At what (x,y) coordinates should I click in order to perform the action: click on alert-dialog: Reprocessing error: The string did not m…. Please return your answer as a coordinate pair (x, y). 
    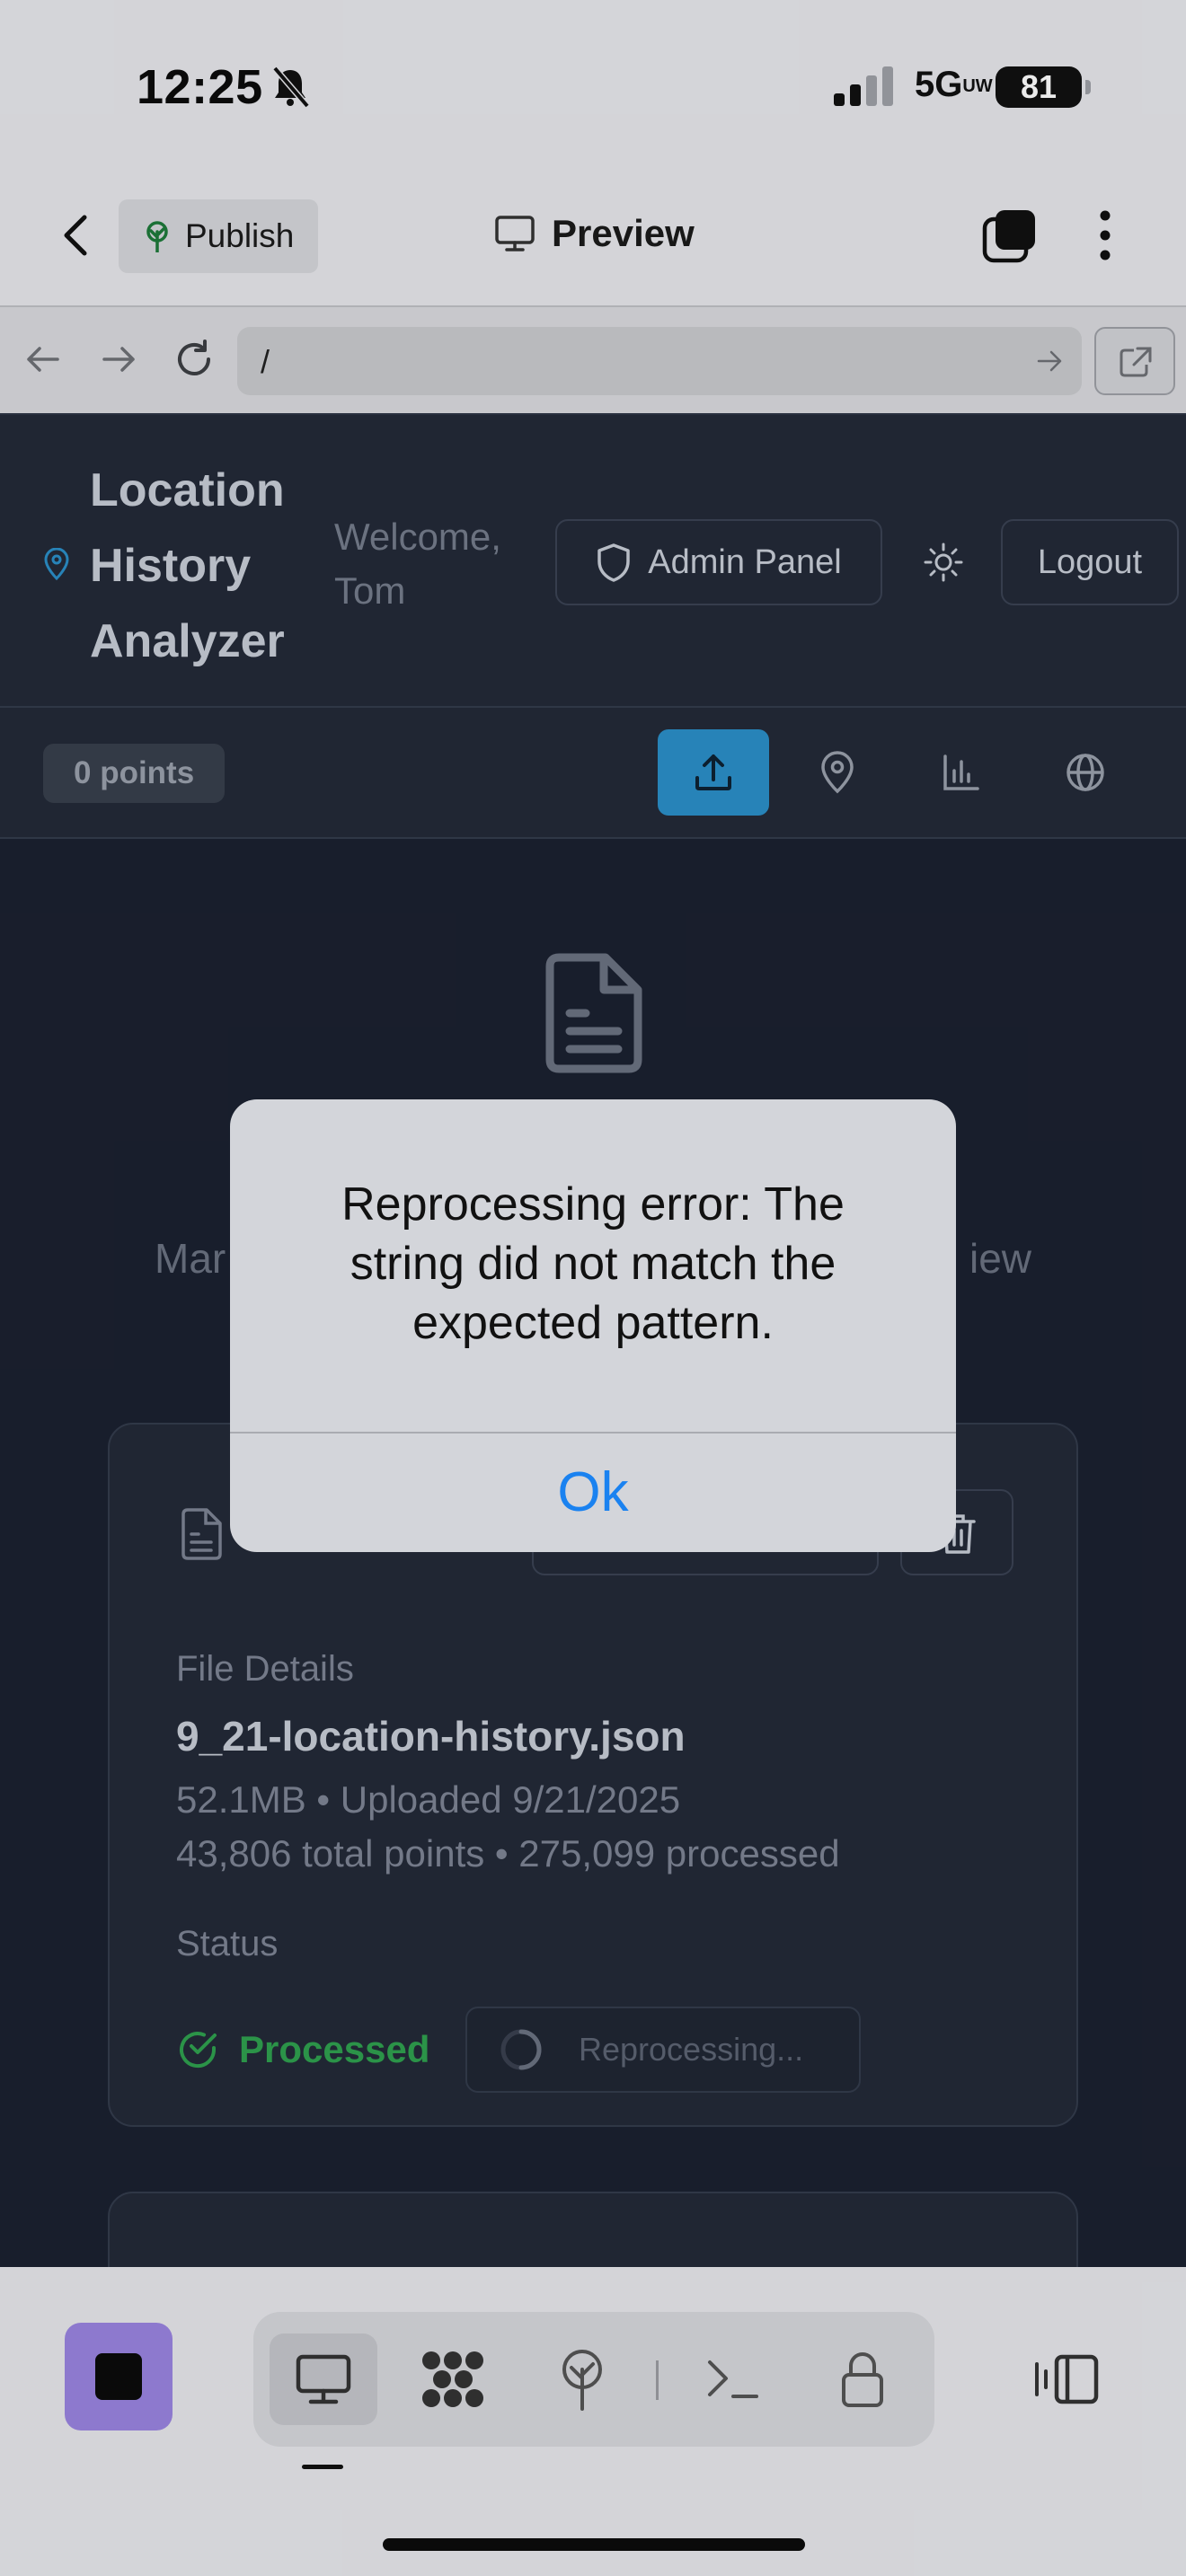
    Looking at the image, I should click on (593, 1325).